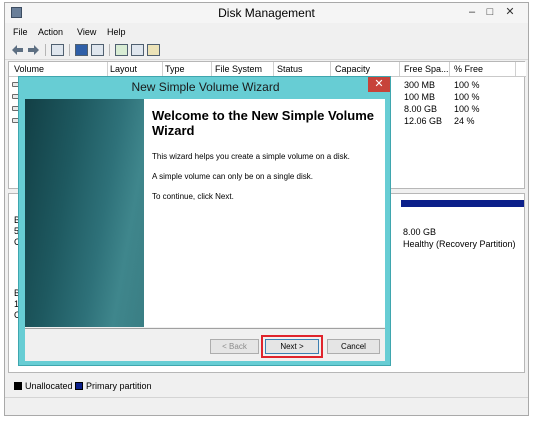 This screenshot has height=422, width=538. I want to click on partition-size: 8.00 GB, so click(420, 232).